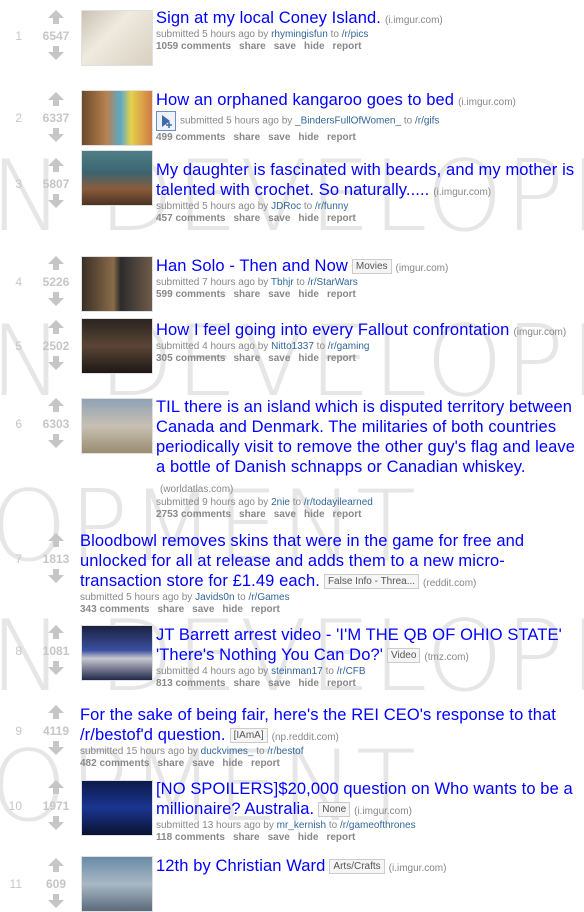  I want to click on subreddit-link: /r/funny, so click(331, 206).